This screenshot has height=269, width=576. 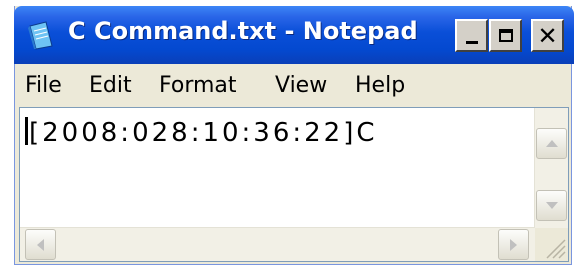 What do you see at coordinates (26, 131) in the screenshot?
I see `text-caret` at bounding box center [26, 131].